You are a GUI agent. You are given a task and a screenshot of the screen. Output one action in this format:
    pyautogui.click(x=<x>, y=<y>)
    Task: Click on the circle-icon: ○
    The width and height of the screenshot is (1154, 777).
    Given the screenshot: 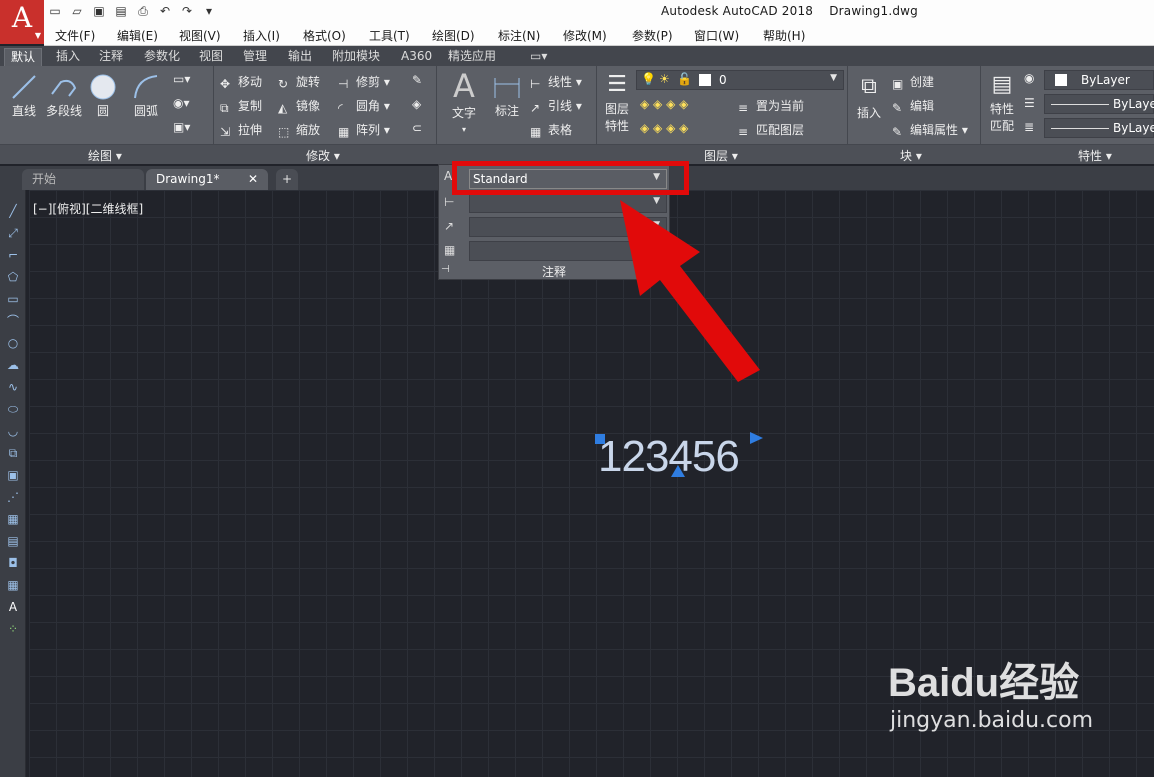 What is the action you would take?
    pyautogui.click(x=13, y=343)
    